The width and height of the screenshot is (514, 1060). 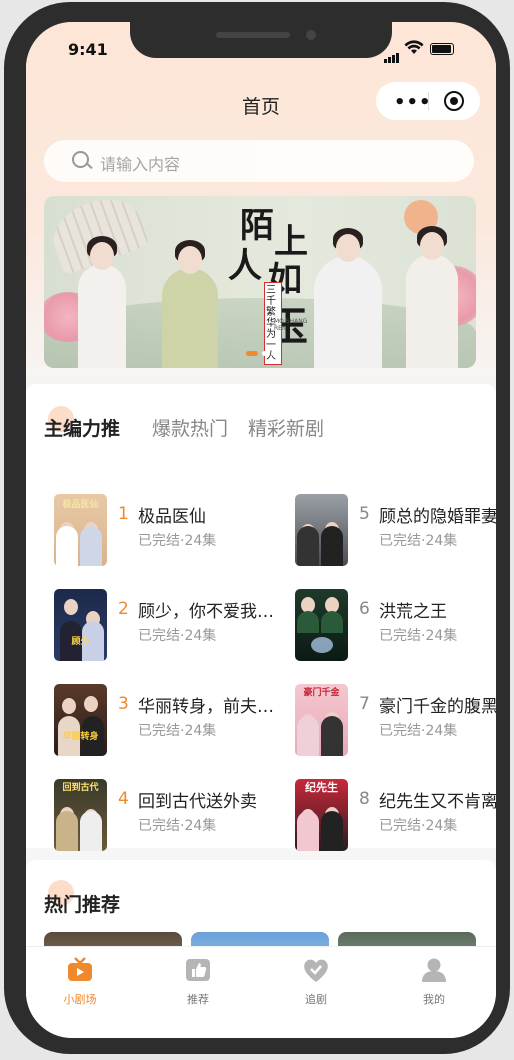 I want to click on rank-number: 1, so click(x=123, y=514).